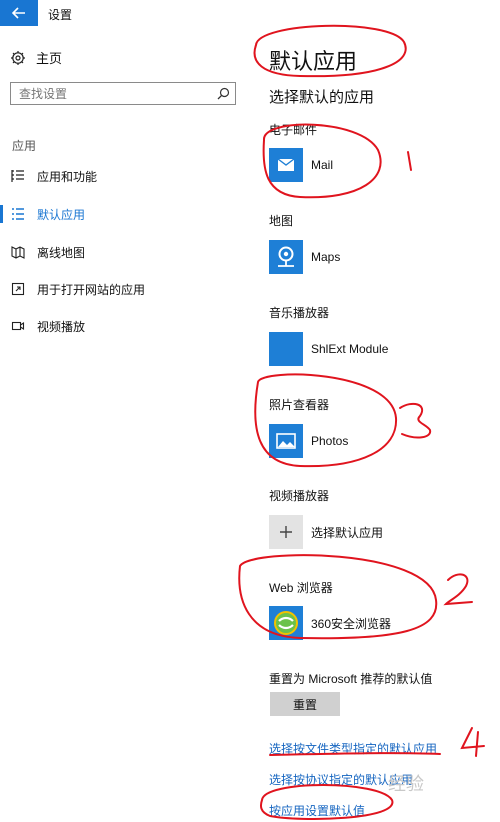  Describe the element at coordinates (317, 810) in the screenshot. I see `set-defaults-by-app-link: 按应用设置默认值` at that location.